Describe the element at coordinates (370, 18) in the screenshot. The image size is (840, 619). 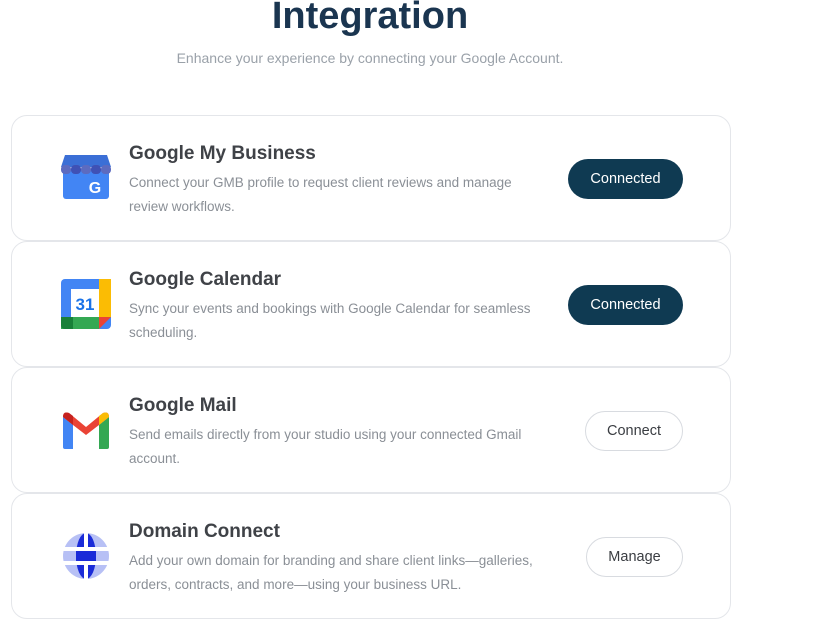
I see `page-title: Integration` at that location.